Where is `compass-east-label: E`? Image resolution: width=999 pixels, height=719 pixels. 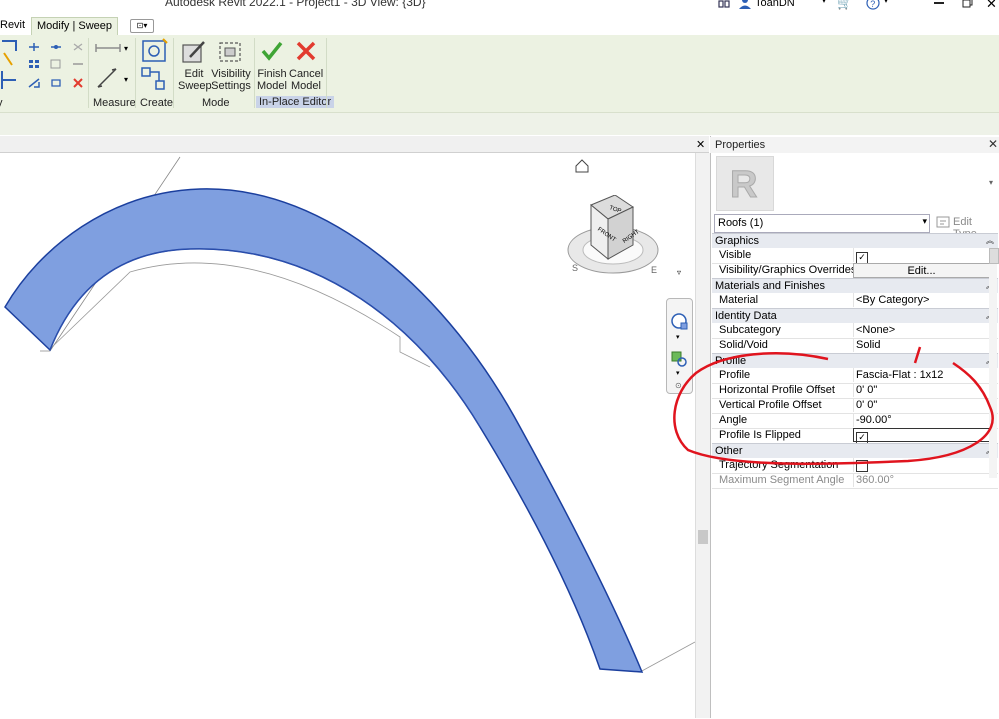
compass-east-label: E is located at coordinates (654, 270).